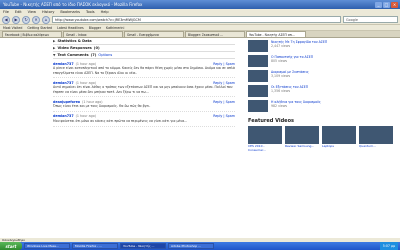 The image size is (400, 250). Describe the element at coordinates (46, 19) in the screenshot. I see `home-icon: ⌂` at that location.